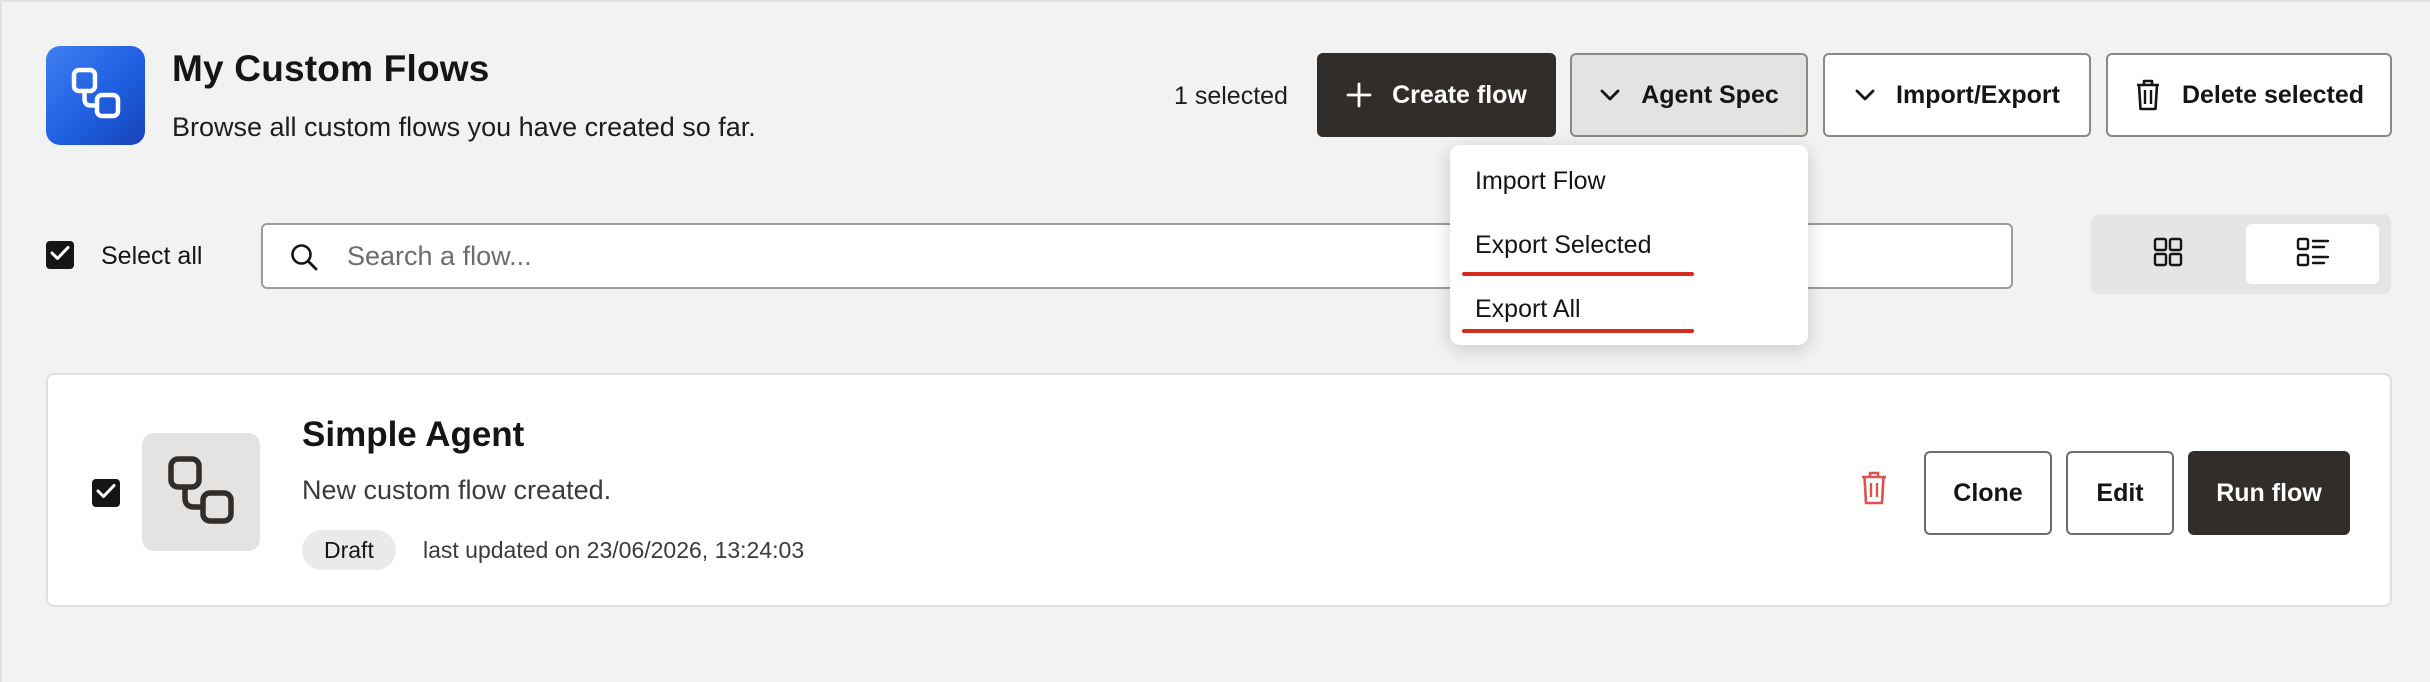 Image resolution: width=2430 pixels, height=682 pixels. I want to click on select-all-label: Select all, so click(152, 256).